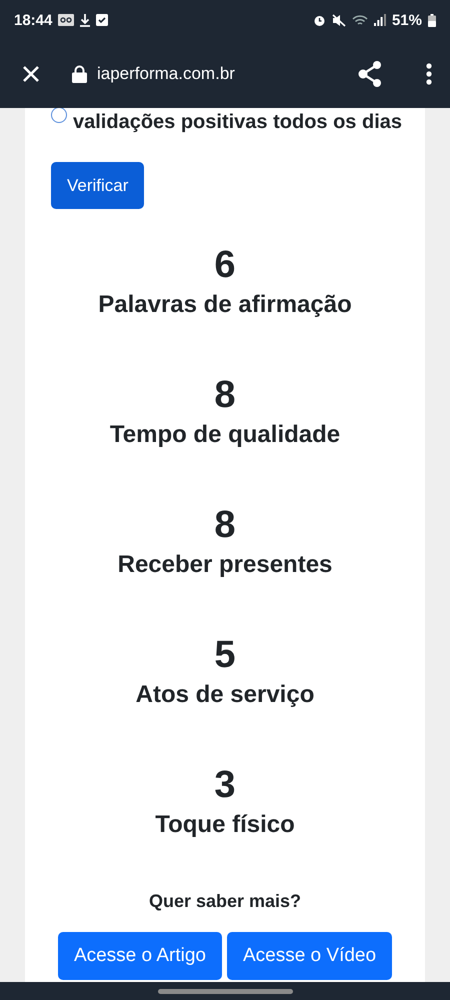 The width and height of the screenshot is (450, 1000). Describe the element at coordinates (432, 20) in the screenshot. I see `battery-icon` at that location.